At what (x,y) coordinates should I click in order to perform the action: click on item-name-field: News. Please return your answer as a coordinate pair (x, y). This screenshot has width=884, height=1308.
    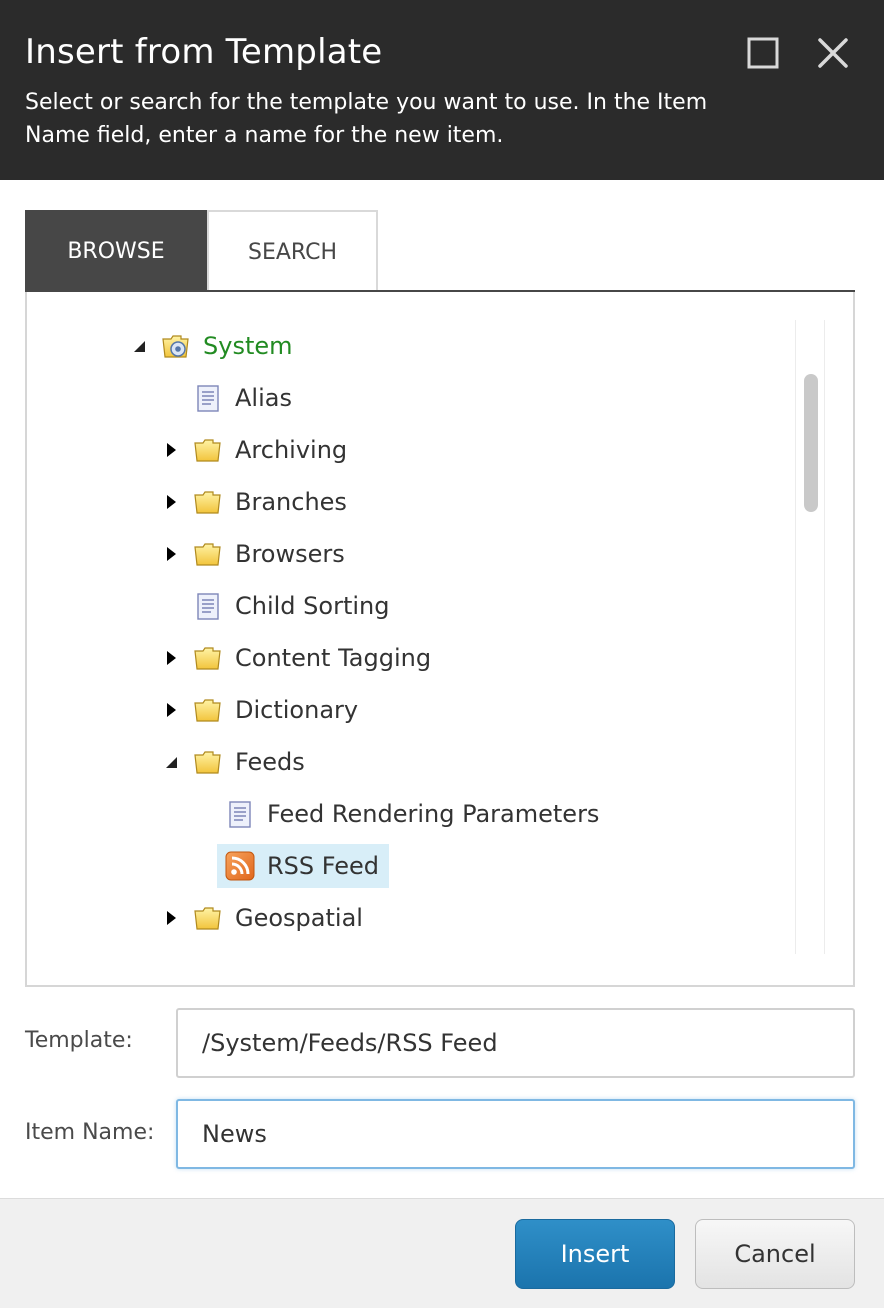
    Looking at the image, I should click on (515, 1134).